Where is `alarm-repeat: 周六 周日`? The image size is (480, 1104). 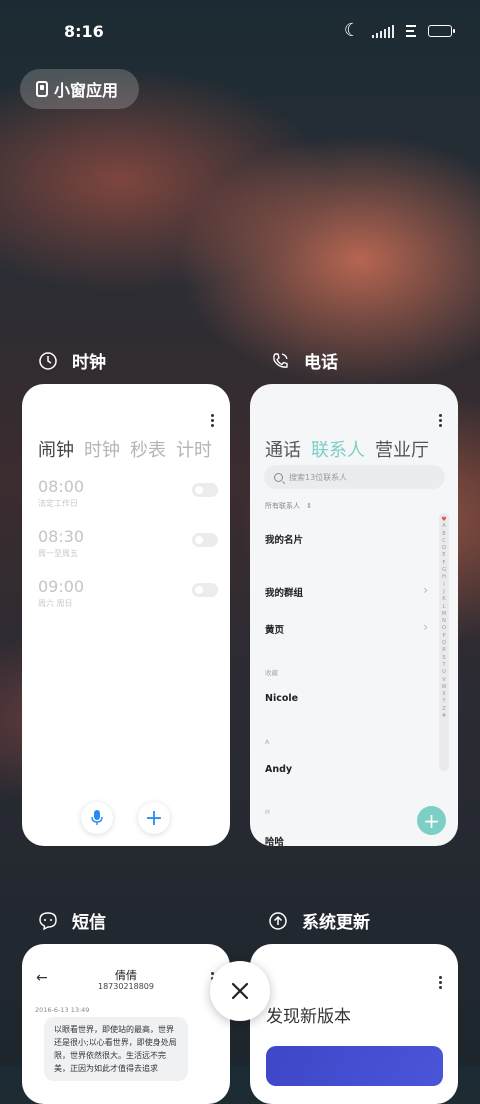 alarm-repeat: 周六 周日 is located at coordinates (55, 603).